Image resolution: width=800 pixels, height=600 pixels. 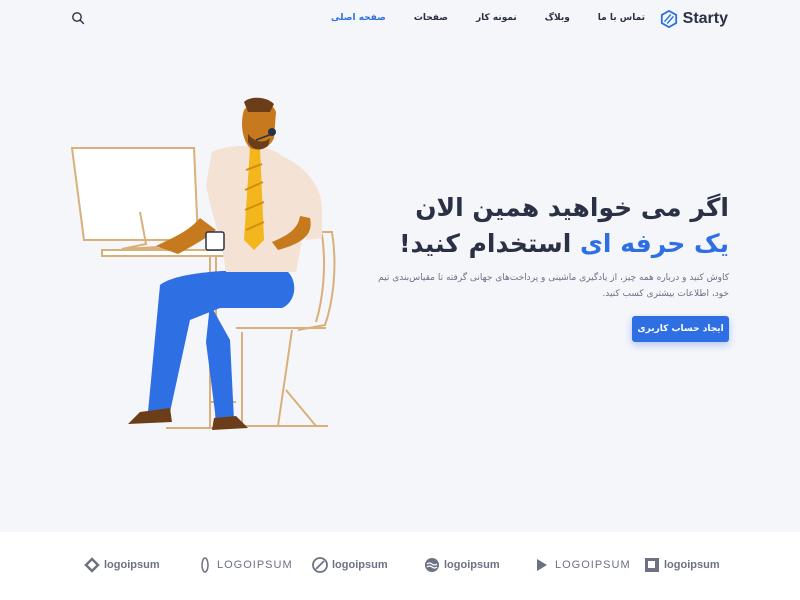 I want to click on partner-logo-5: LOGOIPSUM, so click(x=583, y=565).